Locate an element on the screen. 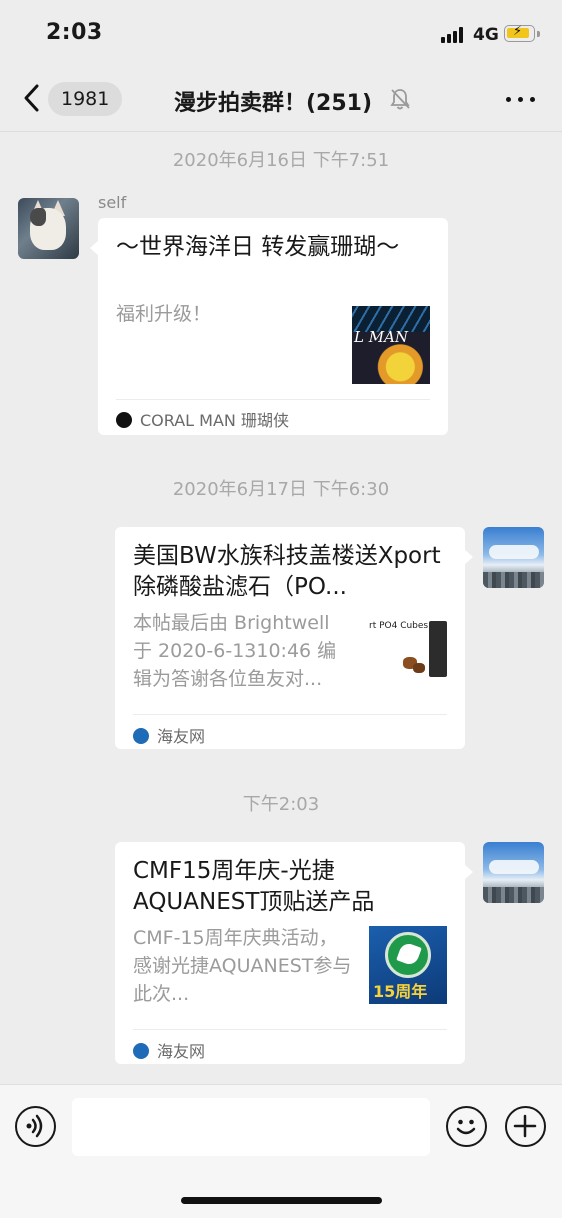 This screenshot has width=562, height=1218. battery-cap is located at coordinates (538, 34).